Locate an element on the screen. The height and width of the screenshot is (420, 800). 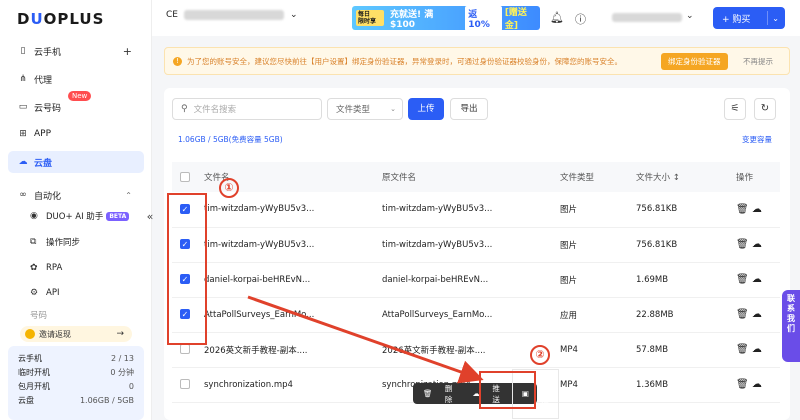
contact-us-button: 联系我们 is located at coordinates (791, 326).